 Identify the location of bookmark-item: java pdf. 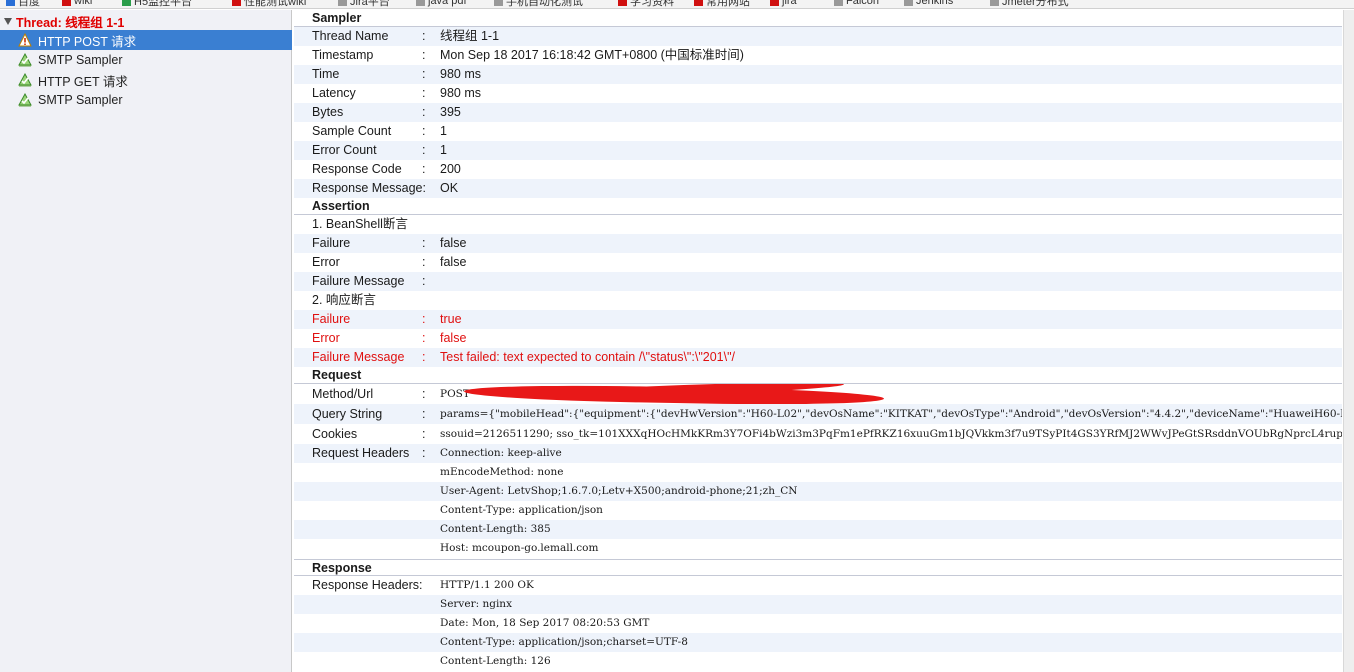
(441, 4).